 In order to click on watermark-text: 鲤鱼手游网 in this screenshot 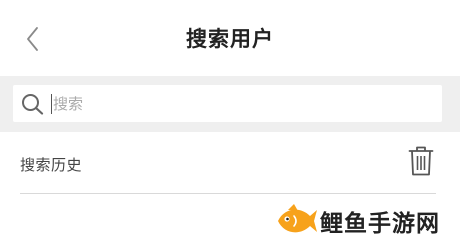, I will do `click(380, 224)`.